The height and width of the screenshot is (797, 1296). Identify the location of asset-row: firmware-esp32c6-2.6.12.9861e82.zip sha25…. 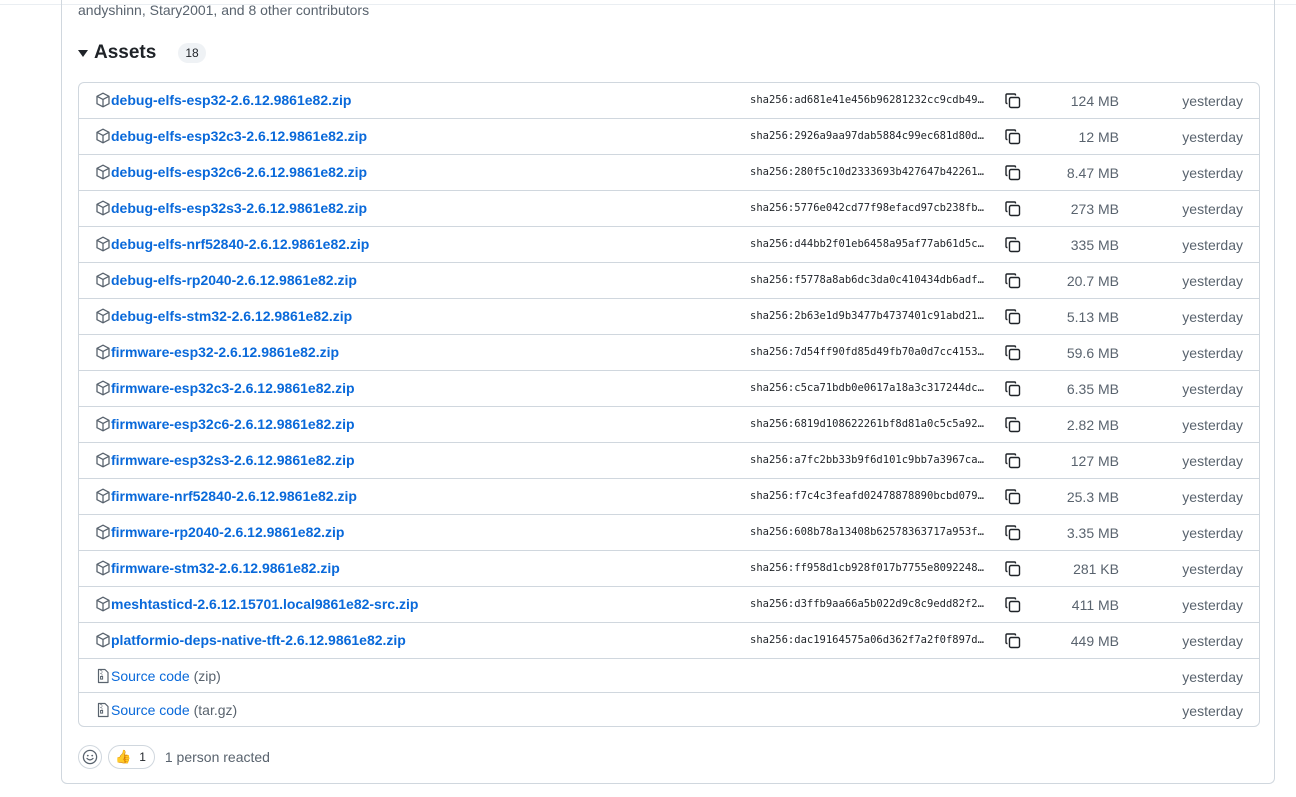
(669, 424).